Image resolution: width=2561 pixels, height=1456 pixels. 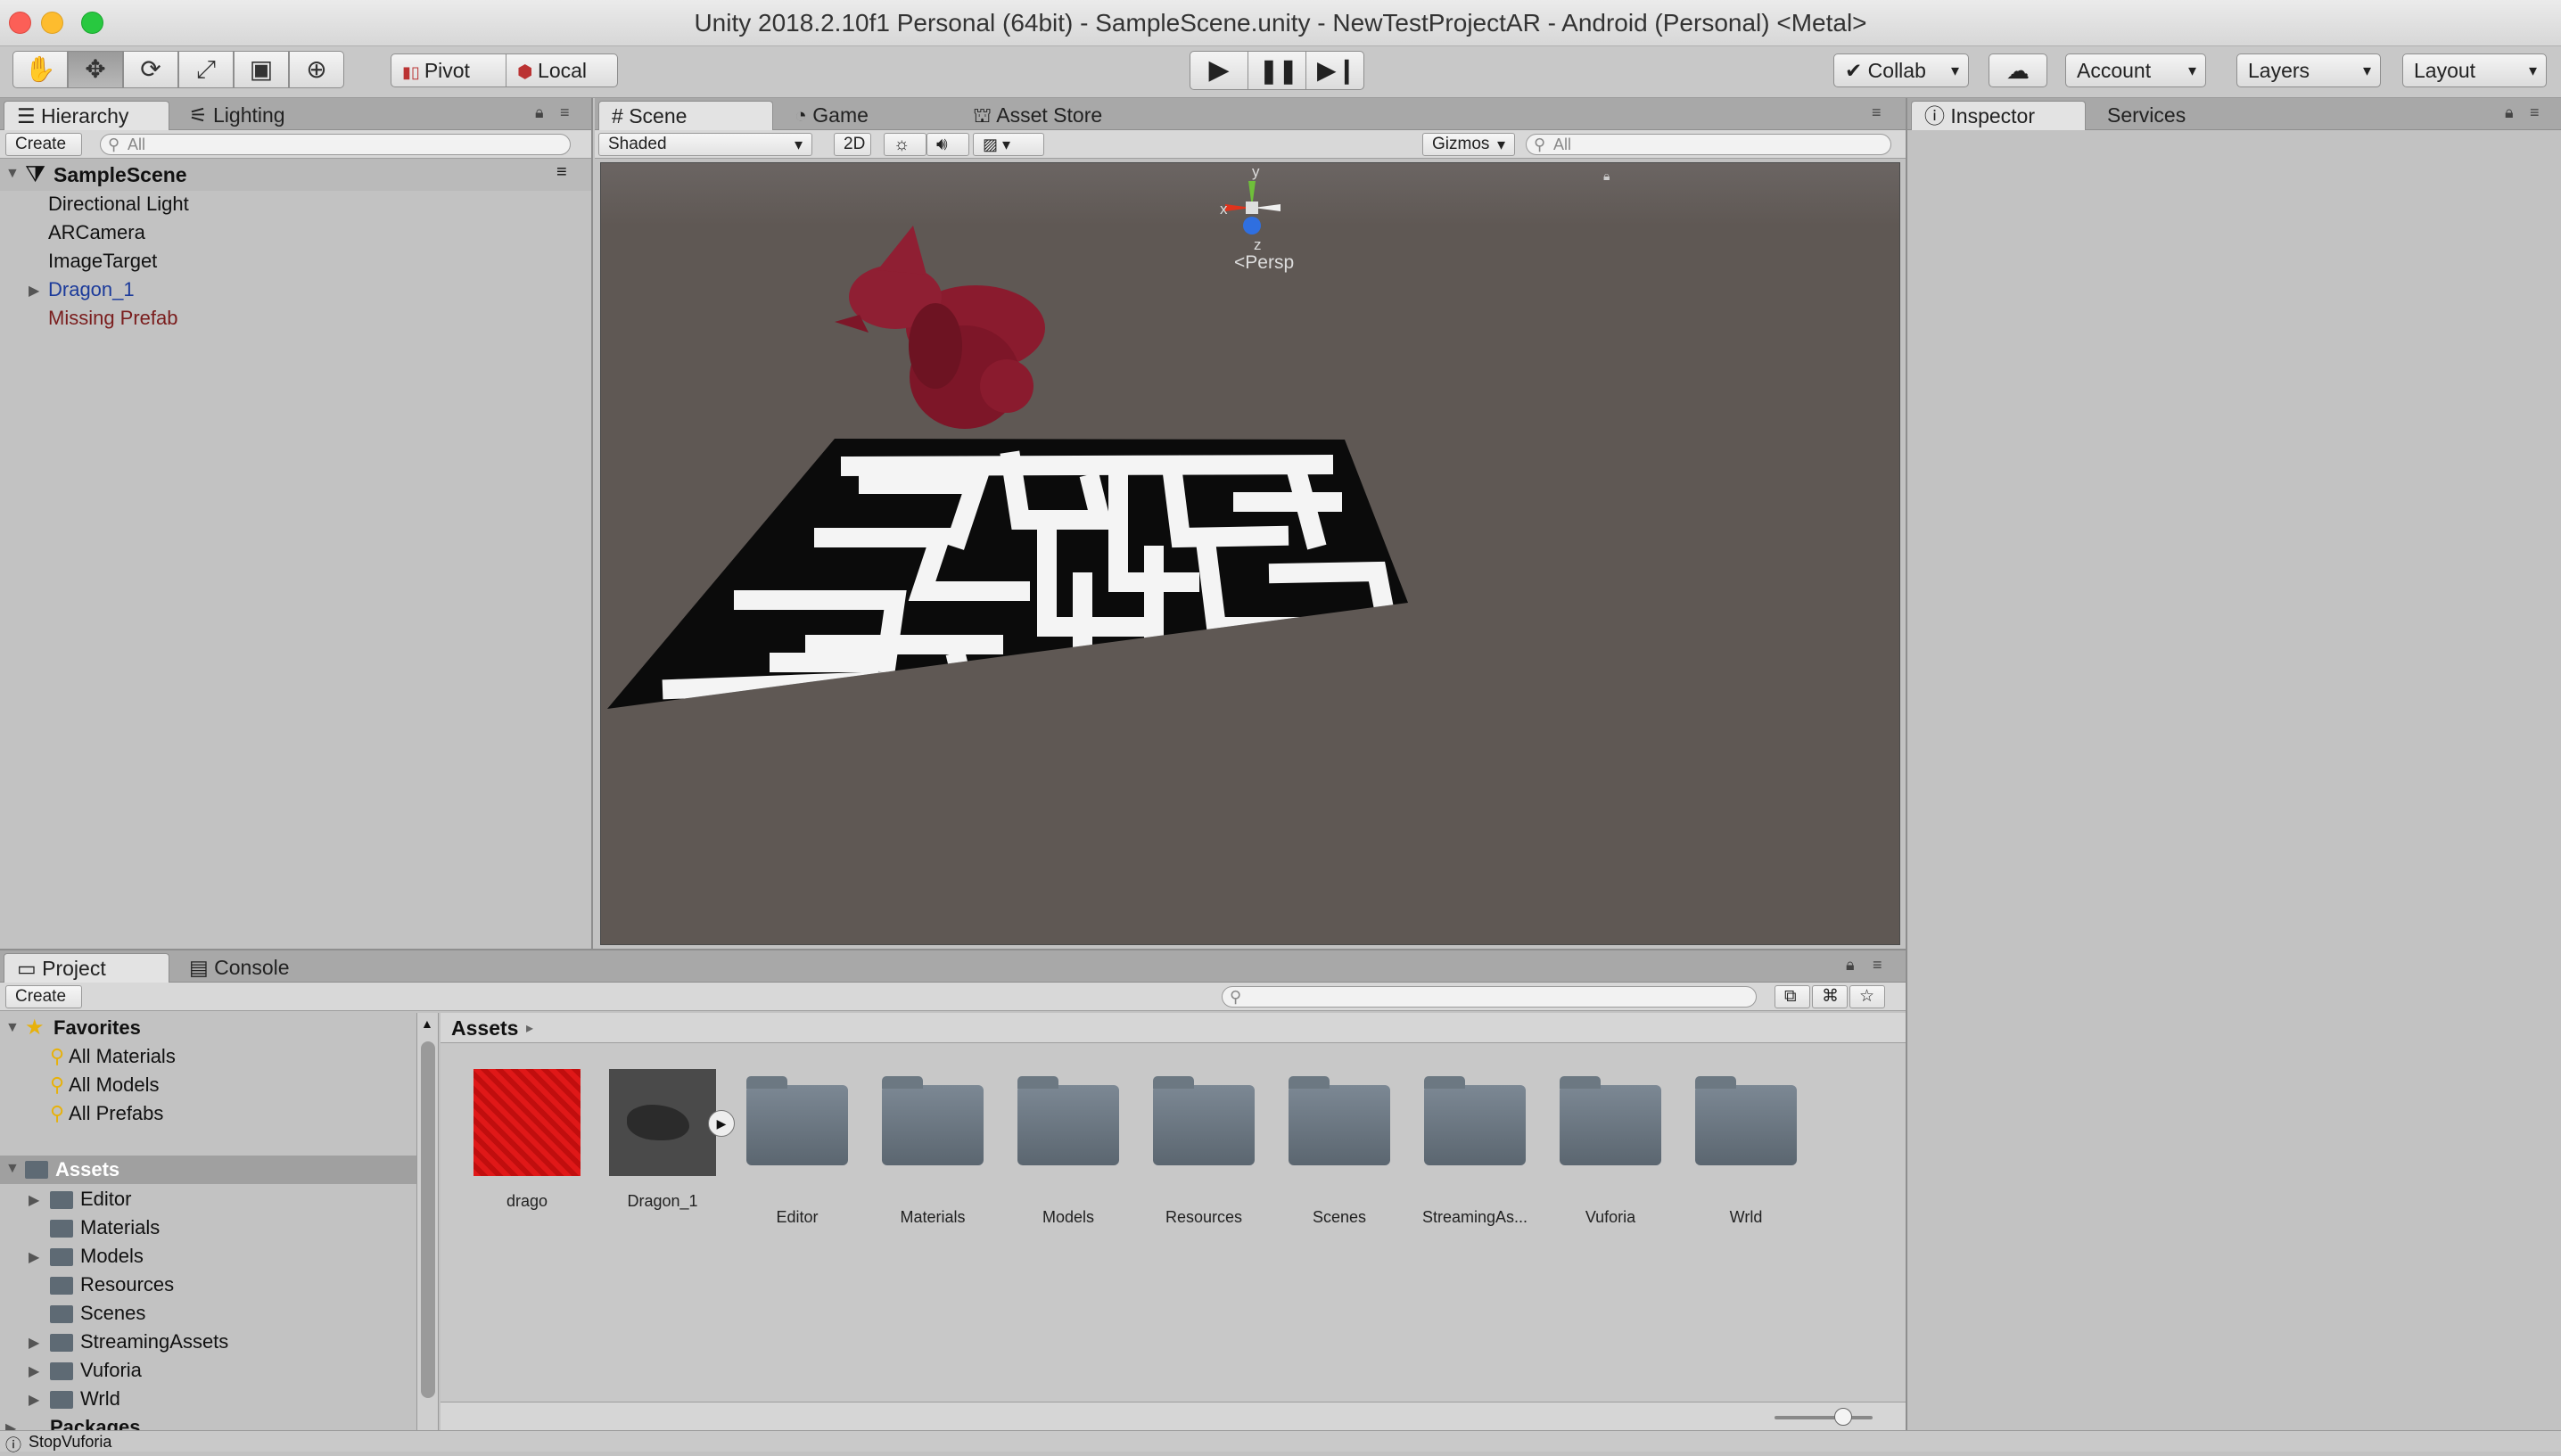 What do you see at coordinates (1998, 115) in the screenshot?
I see `tab-inspector: ⓘ Inspector` at bounding box center [1998, 115].